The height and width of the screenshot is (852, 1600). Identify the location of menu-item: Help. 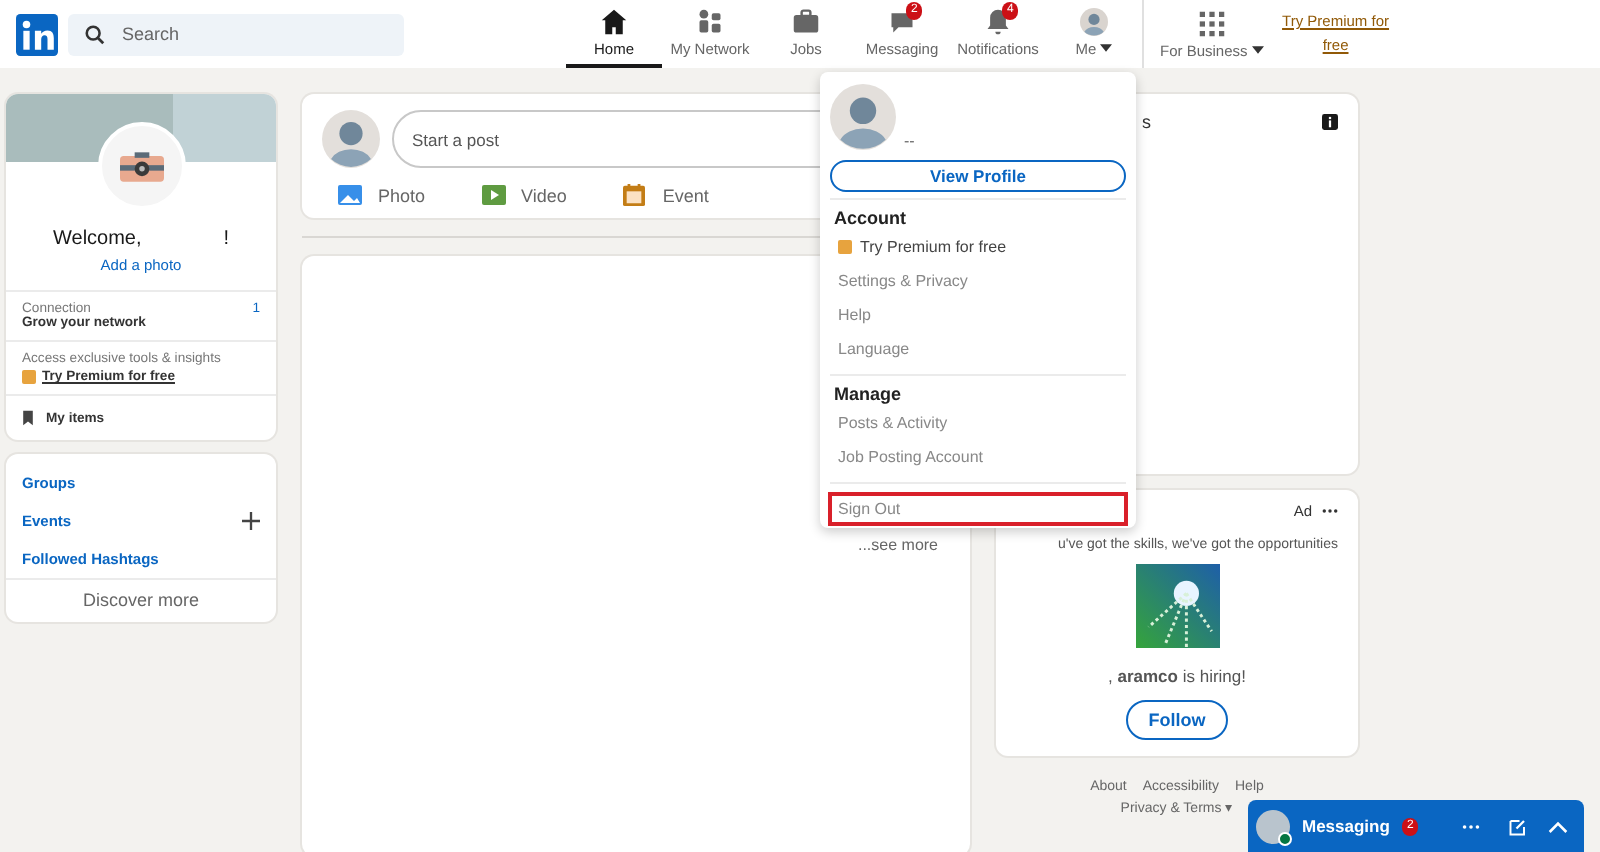
(978, 315).